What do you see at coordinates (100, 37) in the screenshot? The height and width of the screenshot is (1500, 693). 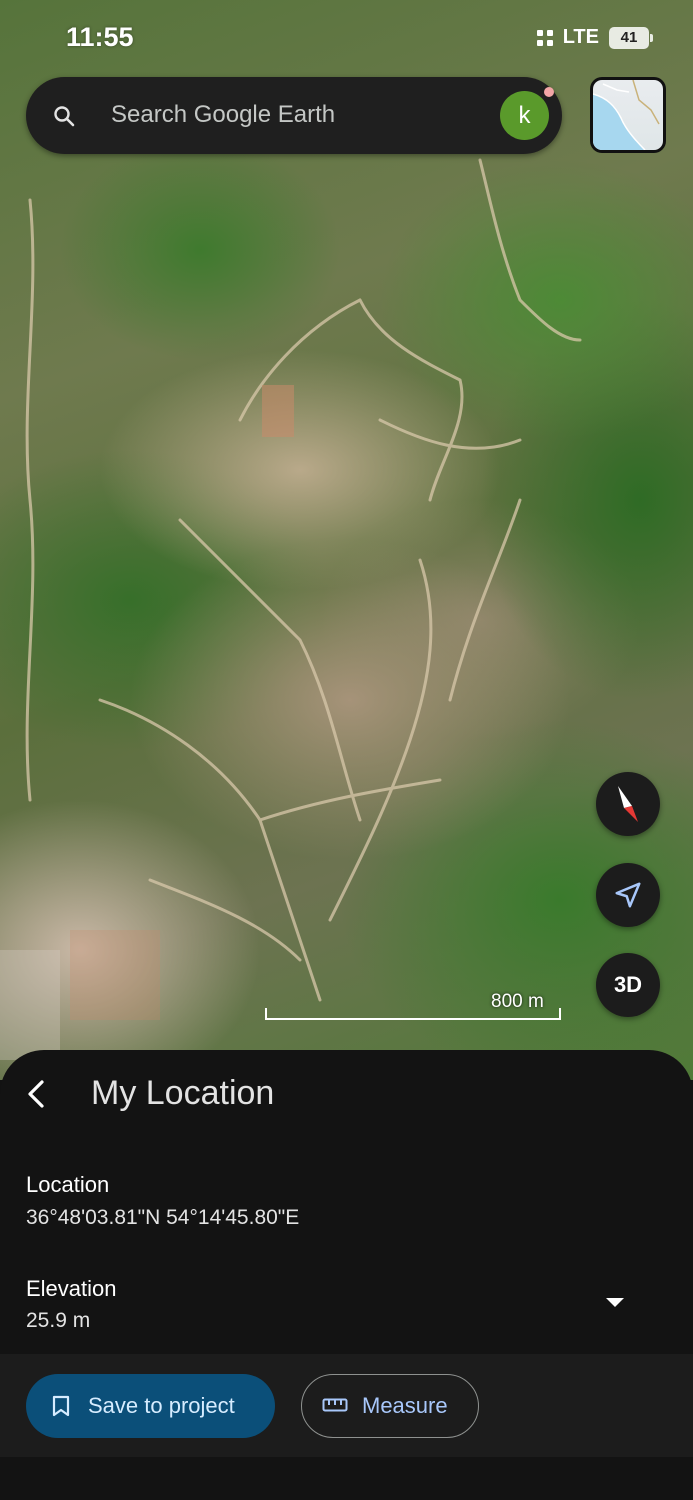 I see `status-time: 11:55` at bounding box center [100, 37].